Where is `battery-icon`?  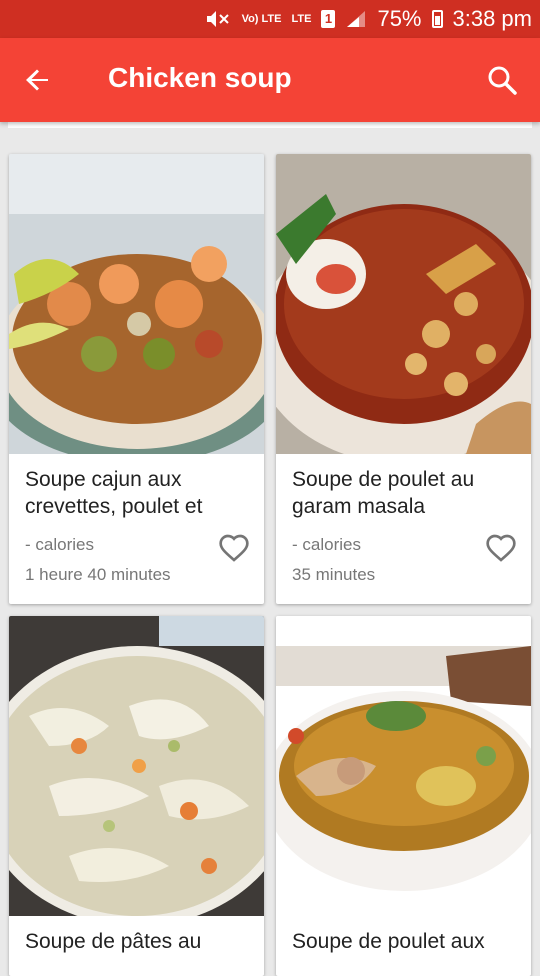 battery-icon is located at coordinates (437, 19).